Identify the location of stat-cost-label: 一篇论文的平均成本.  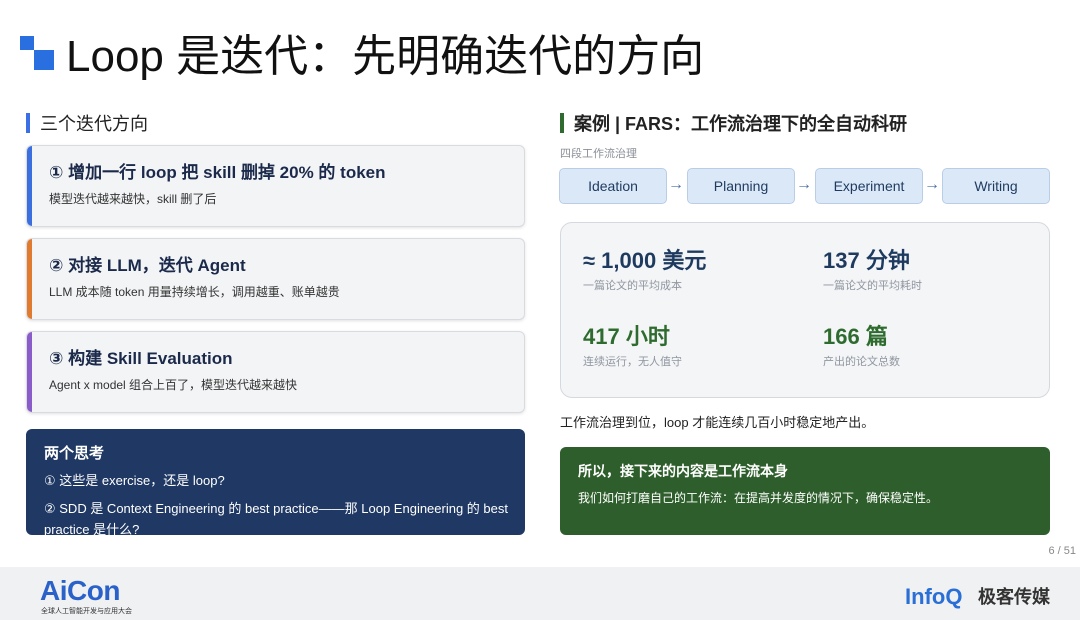
(632, 286).